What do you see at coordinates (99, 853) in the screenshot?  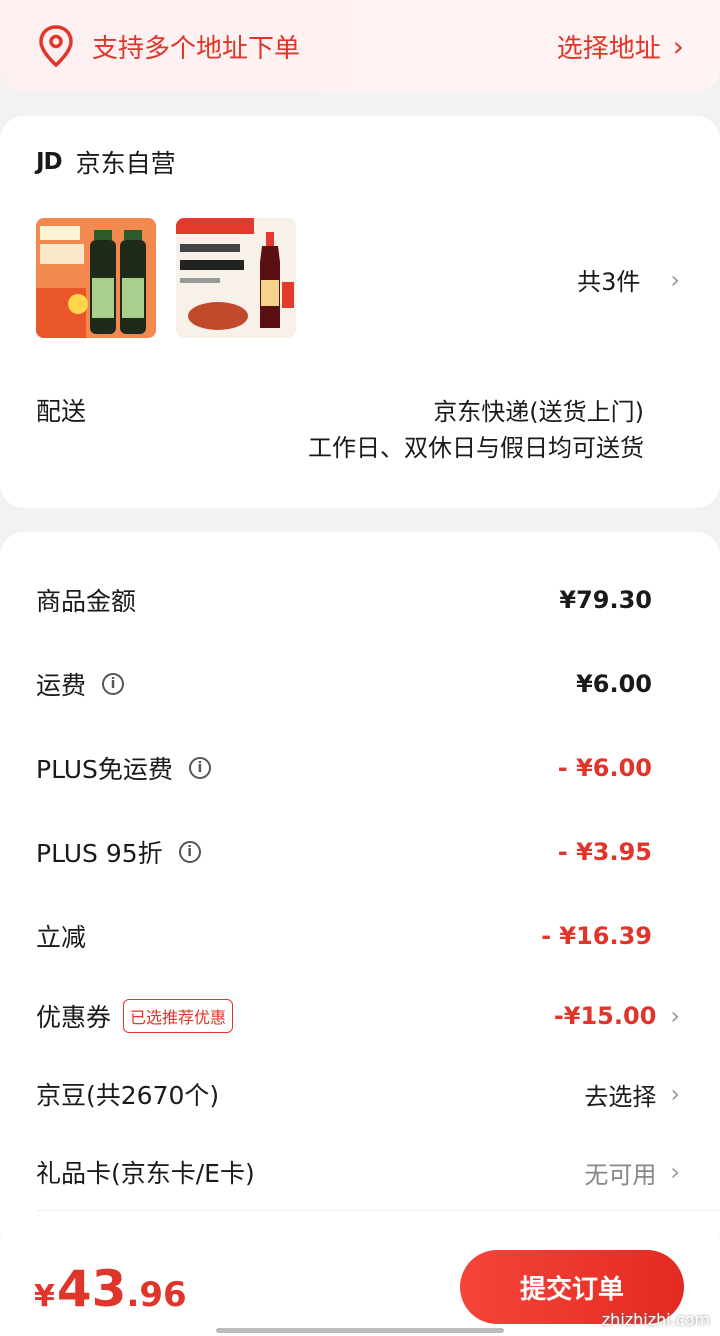 I see `plus-discount-label: PLUS 95折` at bounding box center [99, 853].